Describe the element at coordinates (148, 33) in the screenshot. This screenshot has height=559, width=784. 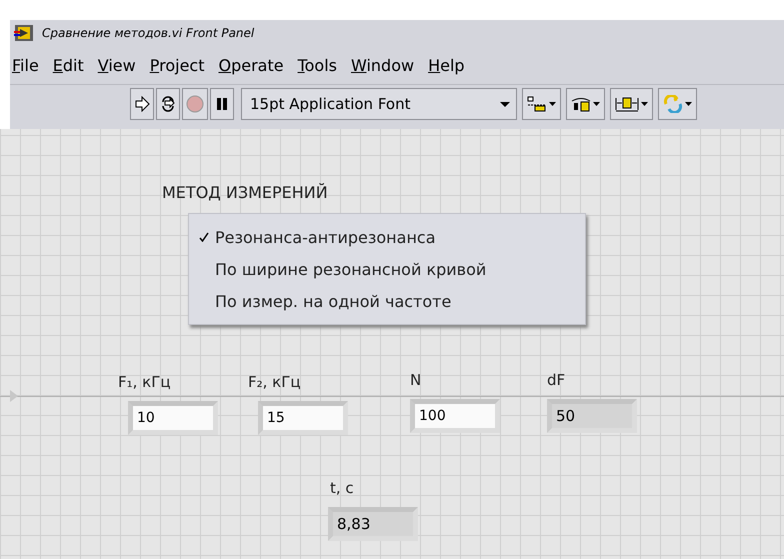
I see `window-title: Сравнение методов.vi Front Panel` at that location.